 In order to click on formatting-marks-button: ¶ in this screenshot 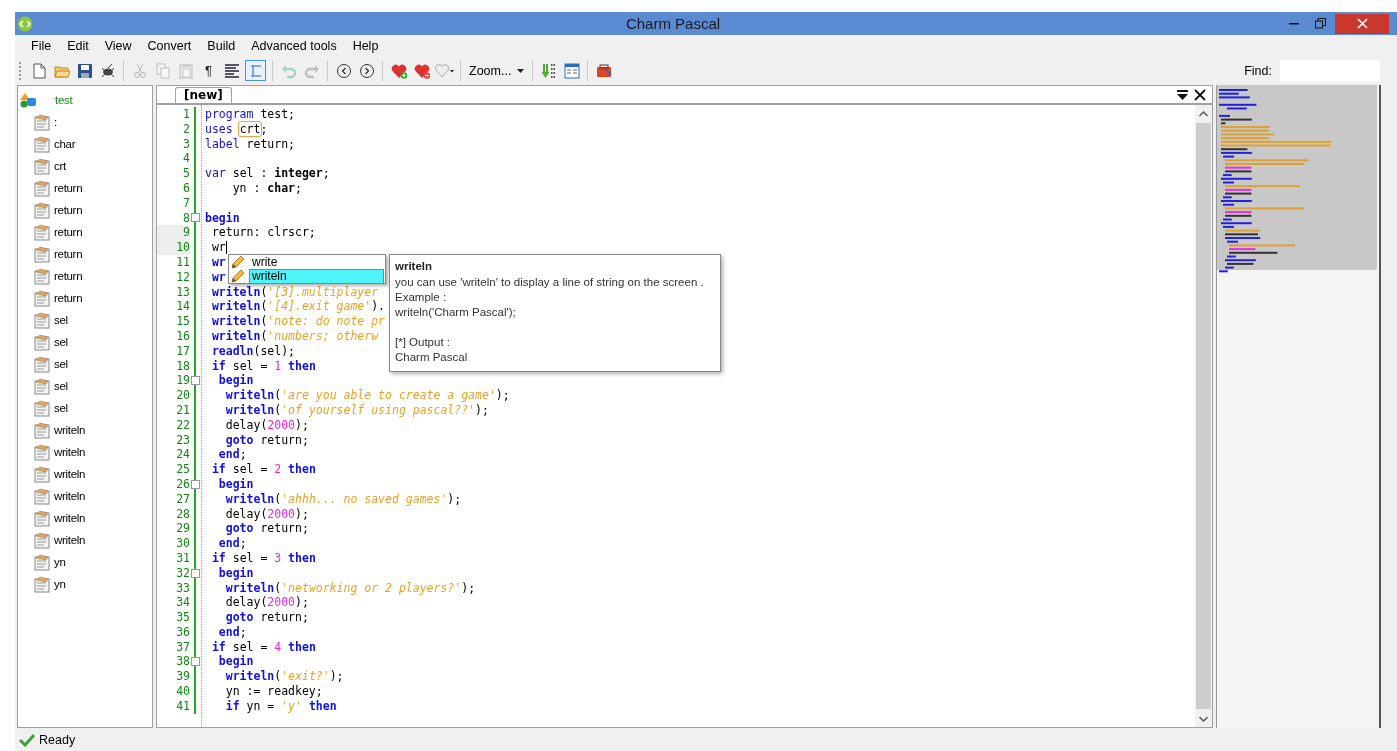, I will do `click(208, 70)`.